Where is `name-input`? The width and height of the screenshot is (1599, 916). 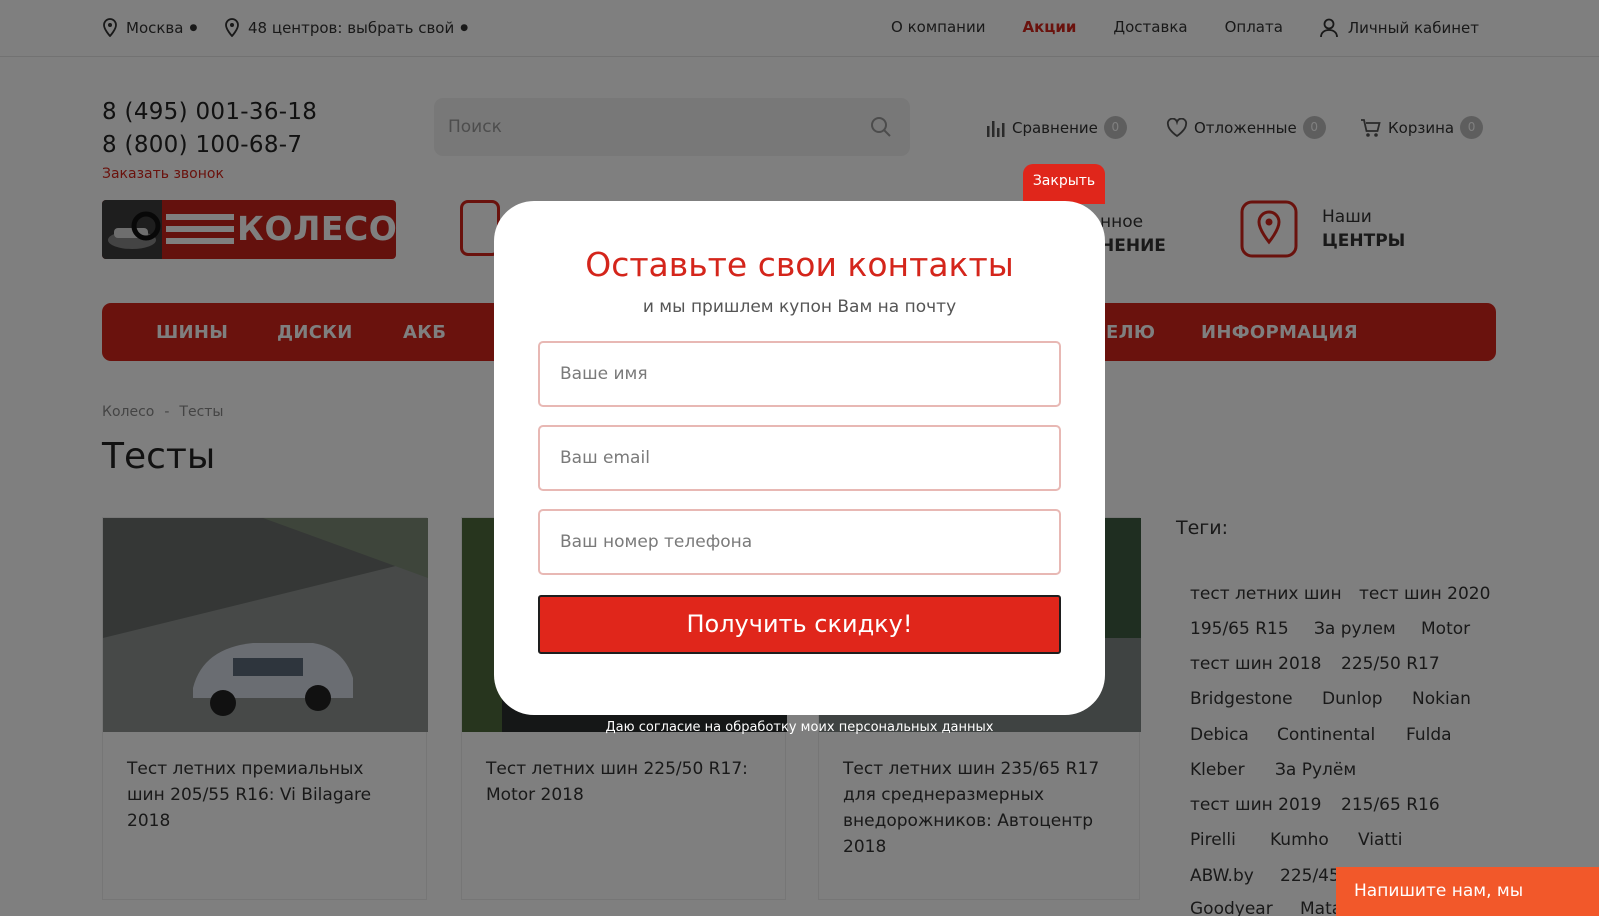 name-input is located at coordinates (799, 374).